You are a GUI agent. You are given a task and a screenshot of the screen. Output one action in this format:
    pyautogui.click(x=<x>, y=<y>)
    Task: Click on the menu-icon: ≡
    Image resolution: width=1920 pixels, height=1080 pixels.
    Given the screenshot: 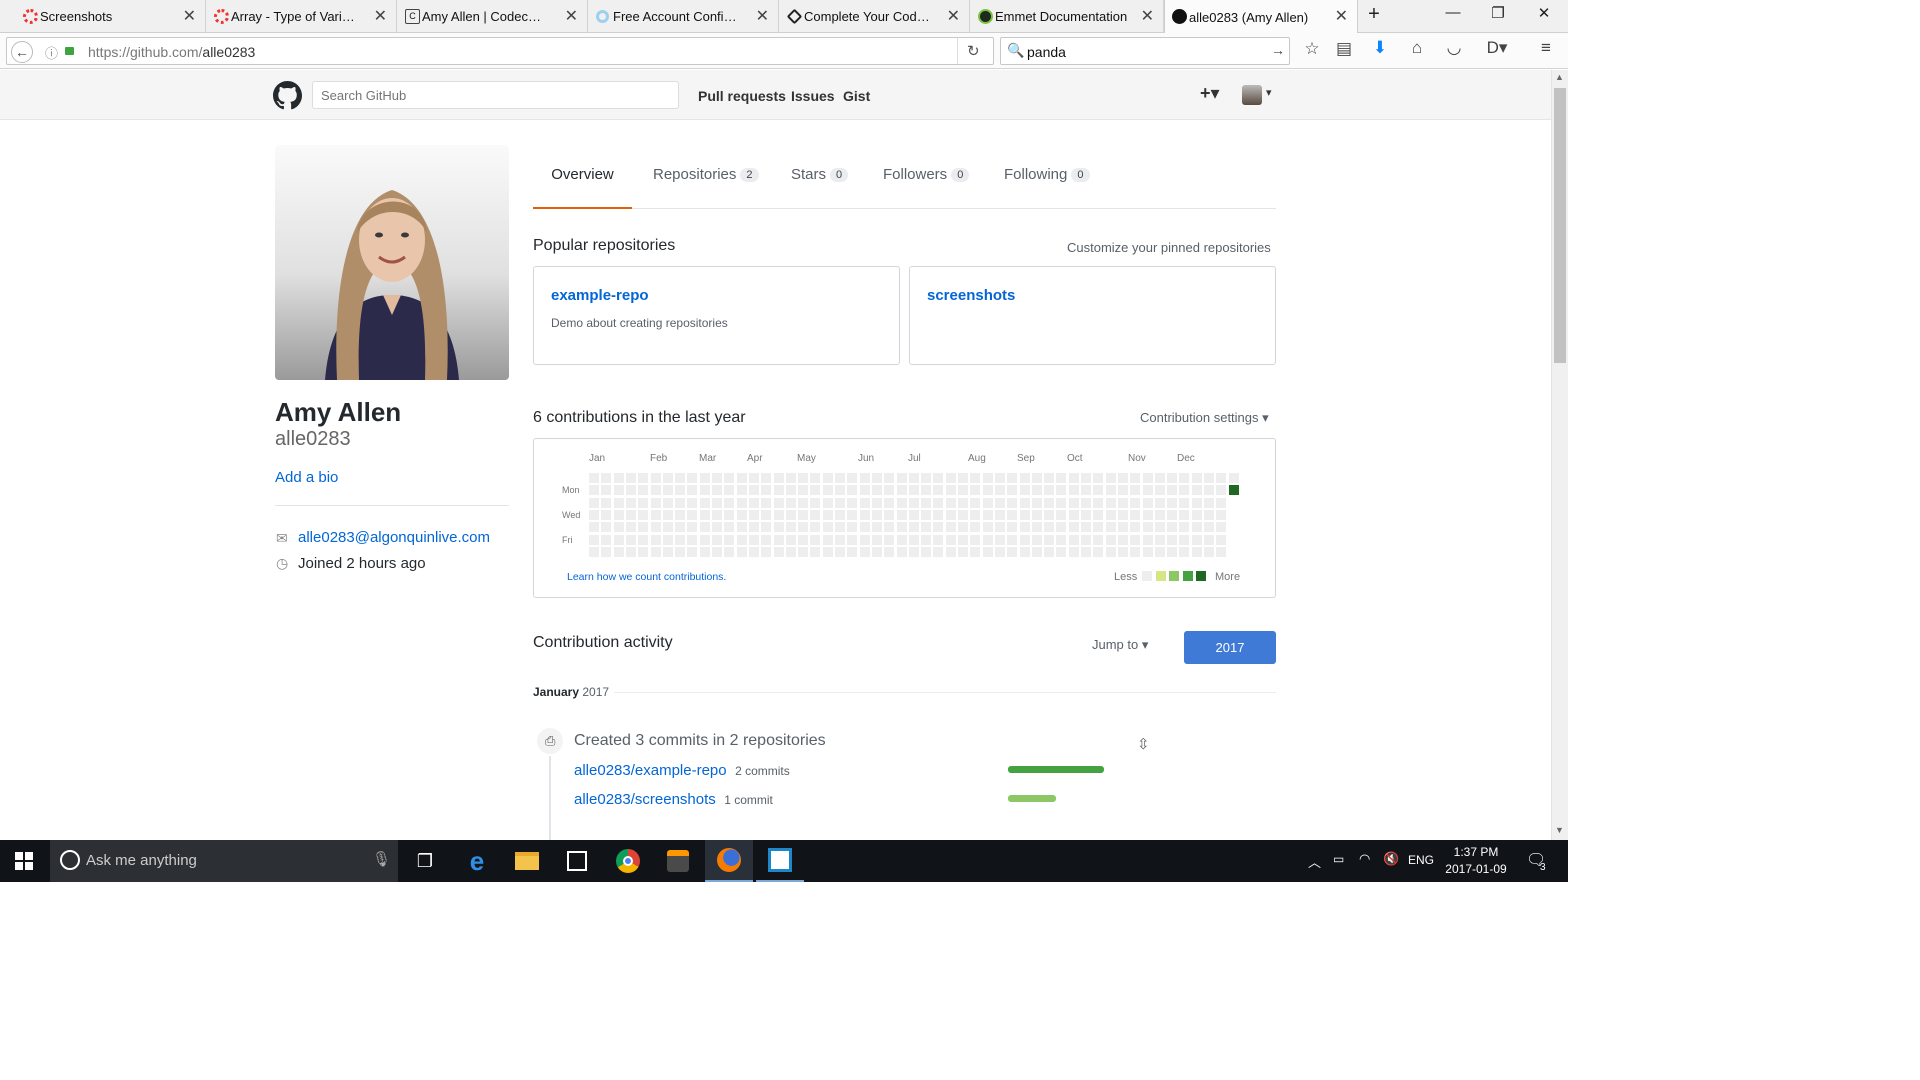 What is the action you would take?
    pyautogui.click(x=1546, y=48)
    